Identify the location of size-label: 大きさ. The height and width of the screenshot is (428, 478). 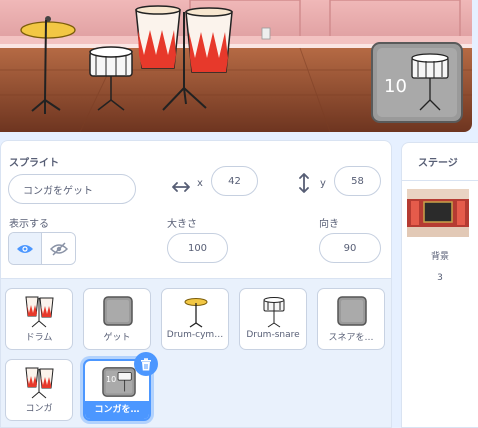
(182, 224).